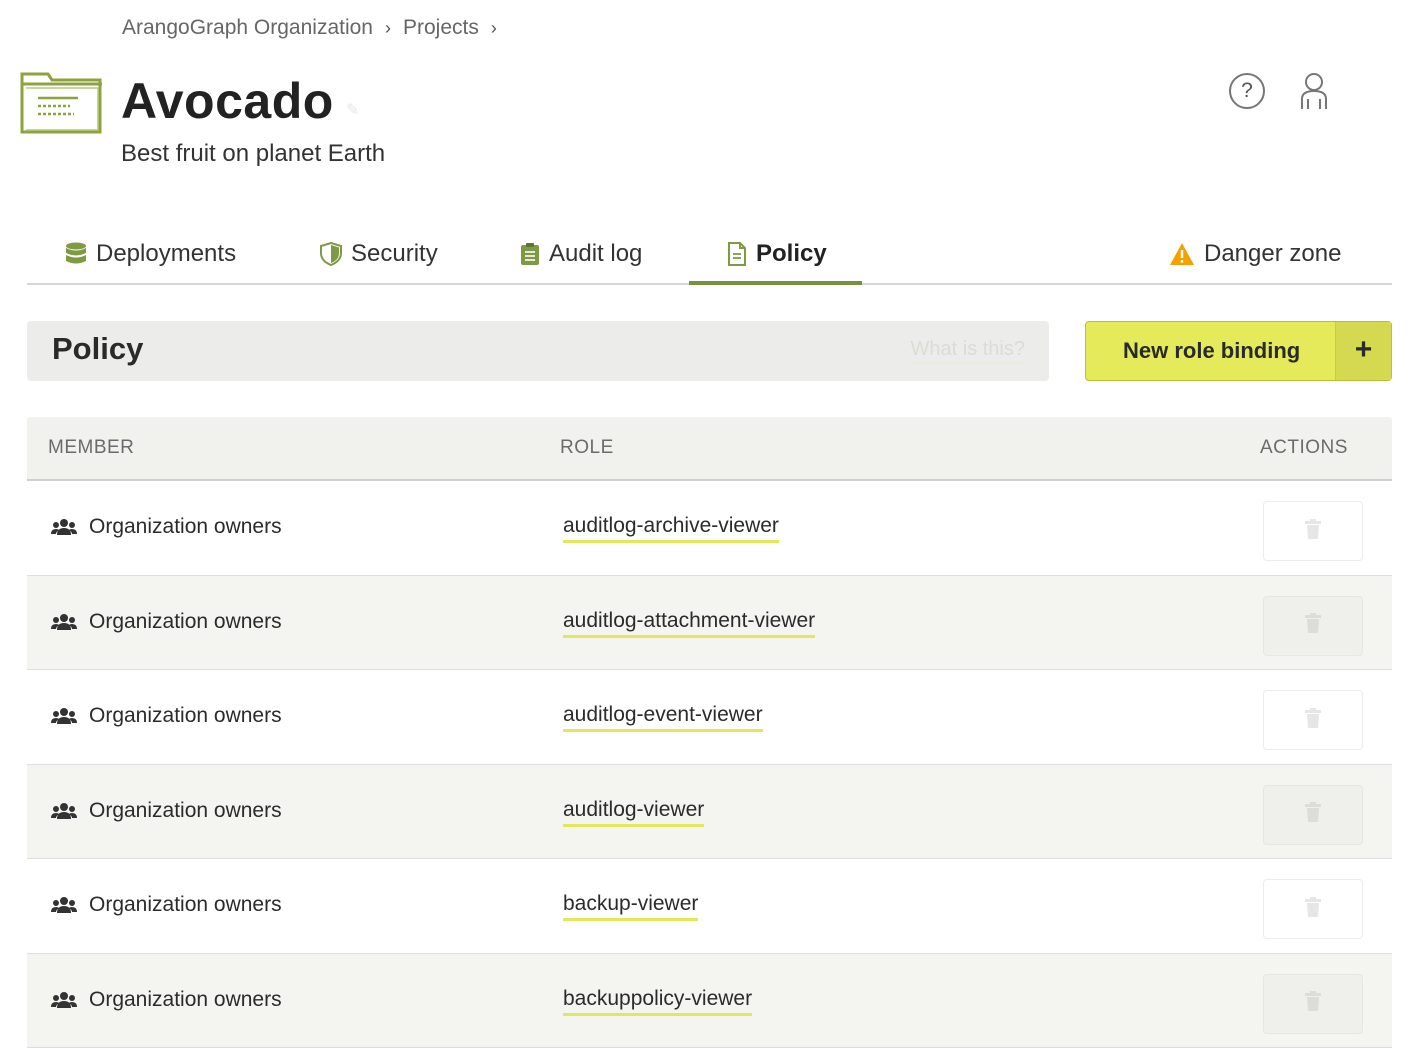 This screenshot has width=1414, height=1051. Describe the element at coordinates (394, 253) in the screenshot. I see `tab-label: Security` at that location.